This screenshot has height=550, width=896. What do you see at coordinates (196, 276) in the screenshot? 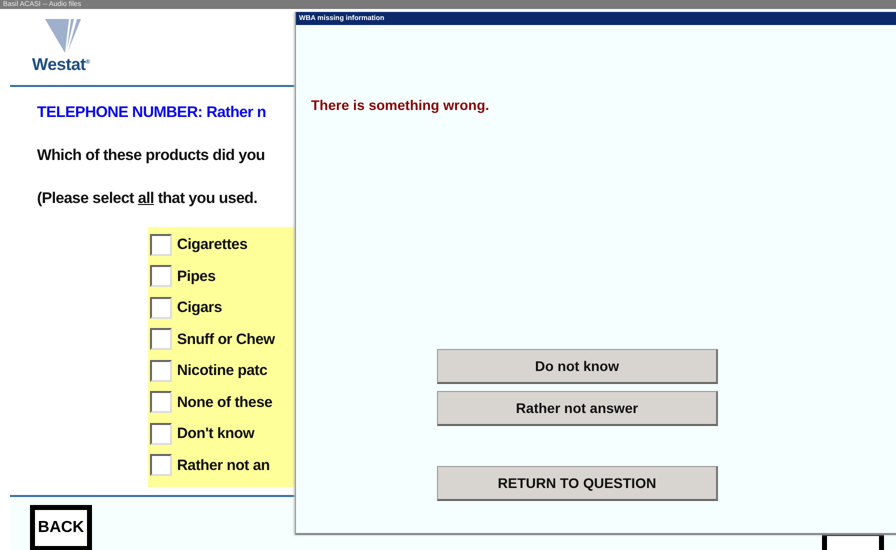
I see `option-label: Pipes` at bounding box center [196, 276].